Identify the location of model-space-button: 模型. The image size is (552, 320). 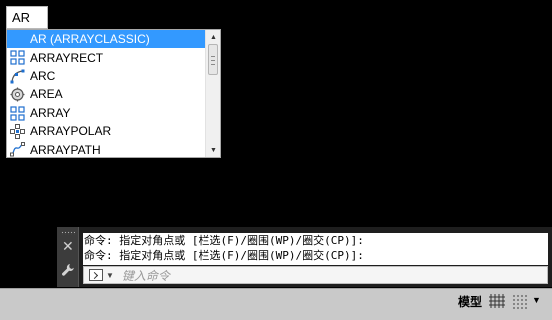
(470, 301).